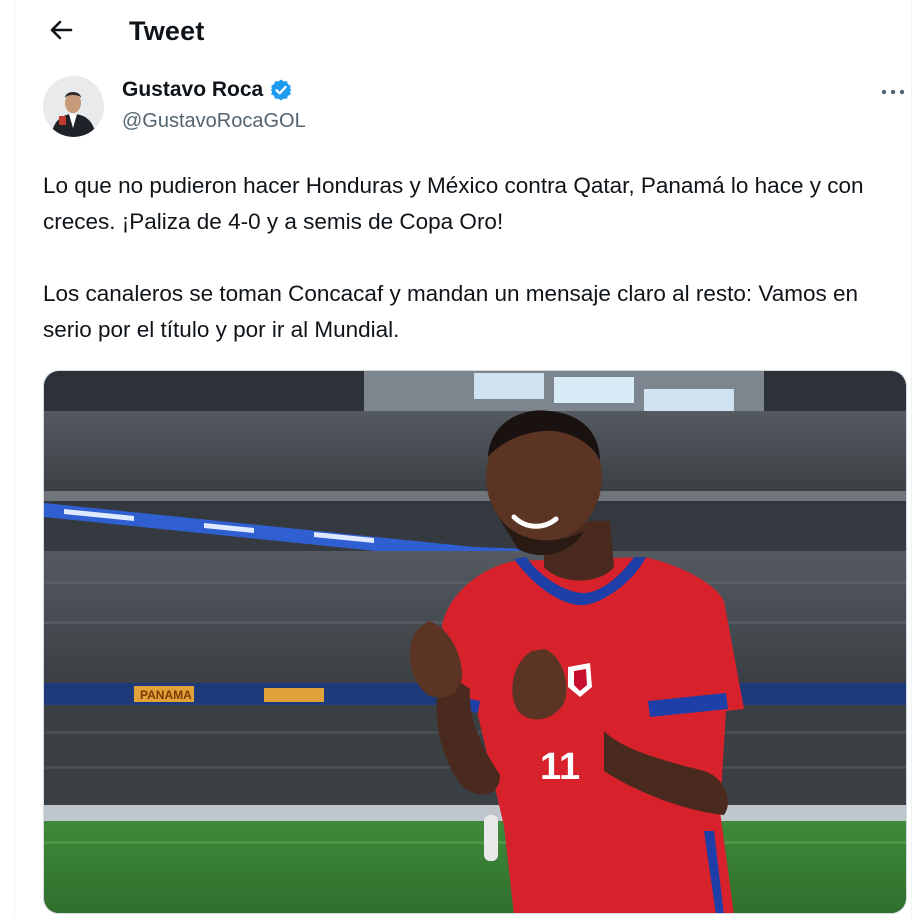 The height and width of the screenshot is (918, 913). What do you see at coordinates (560, 767) in the screenshot?
I see `jersey-number: 11` at bounding box center [560, 767].